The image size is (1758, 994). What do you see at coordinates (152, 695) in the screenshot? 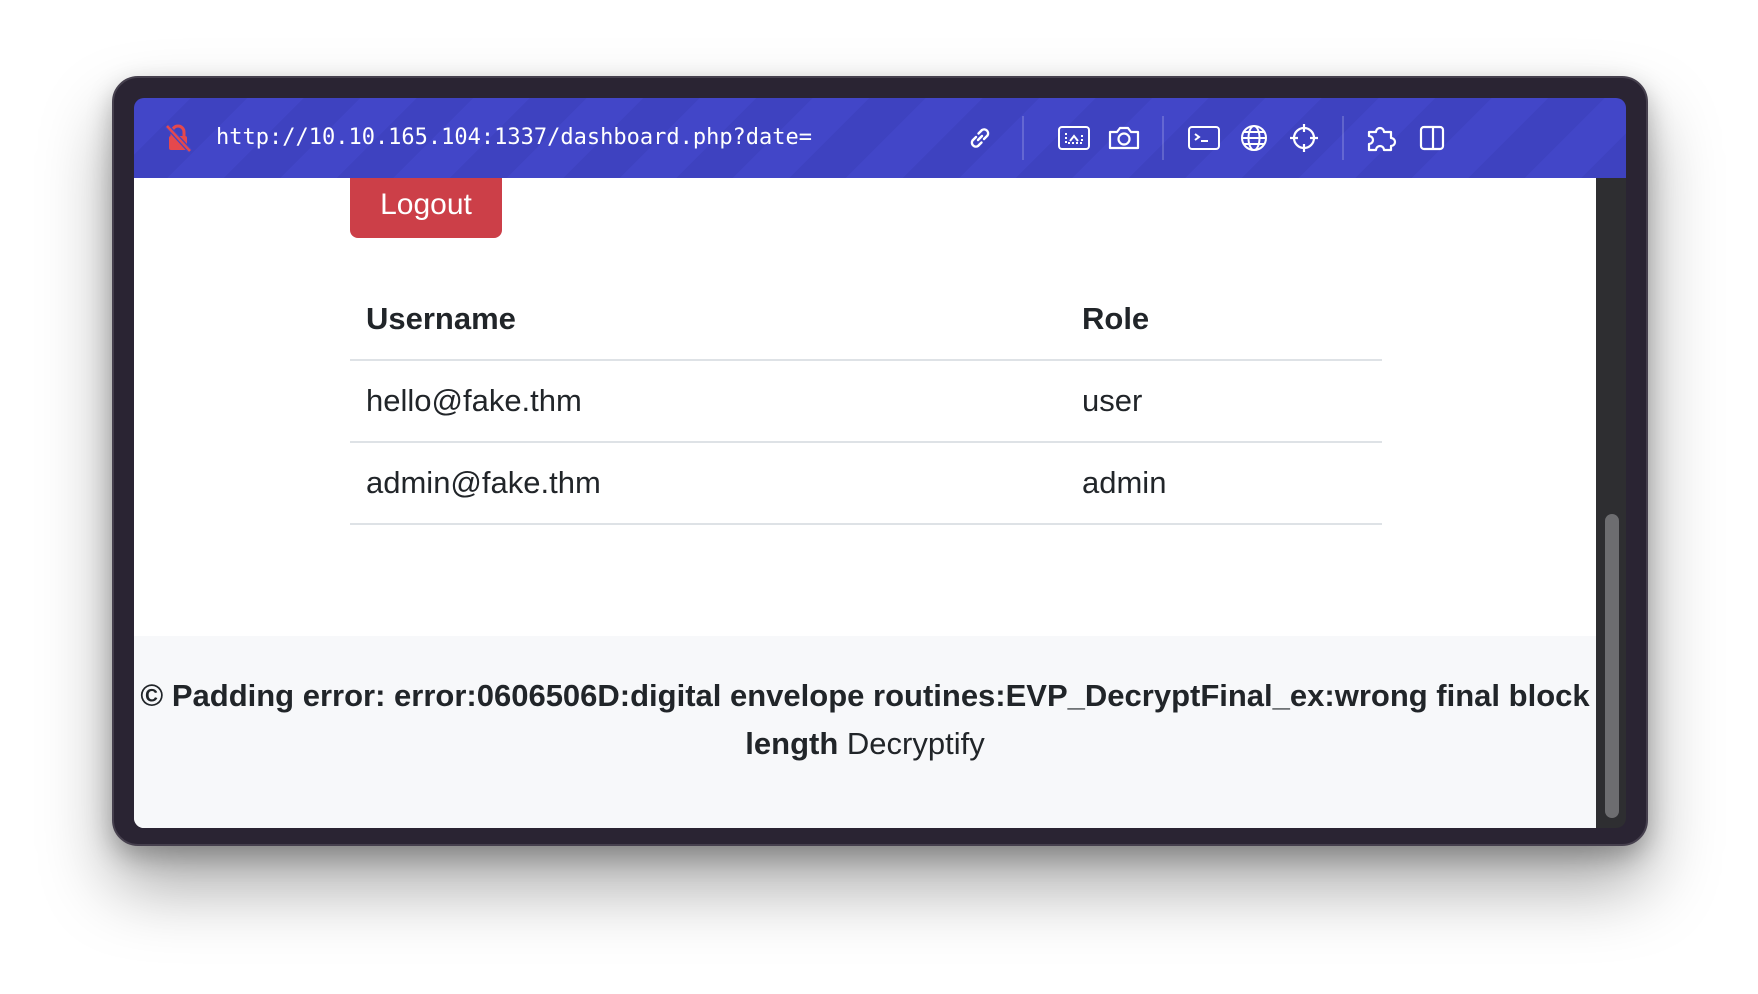
I see `copyright-symbol: ©` at bounding box center [152, 695].